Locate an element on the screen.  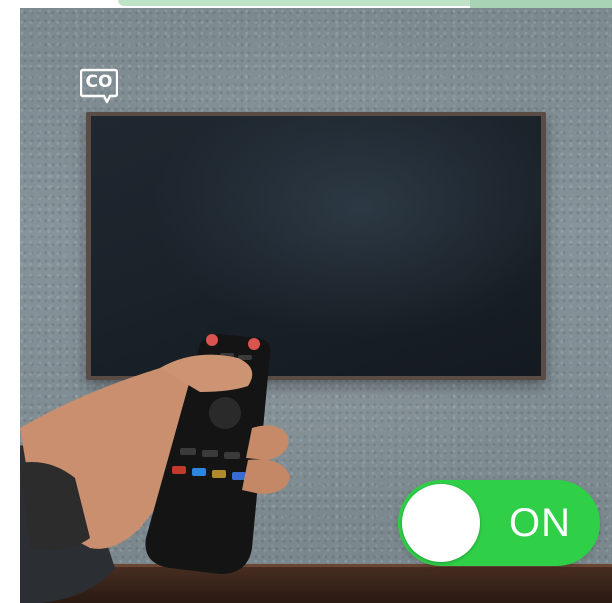
banner-strip-right is located at coordinates (541, 4).